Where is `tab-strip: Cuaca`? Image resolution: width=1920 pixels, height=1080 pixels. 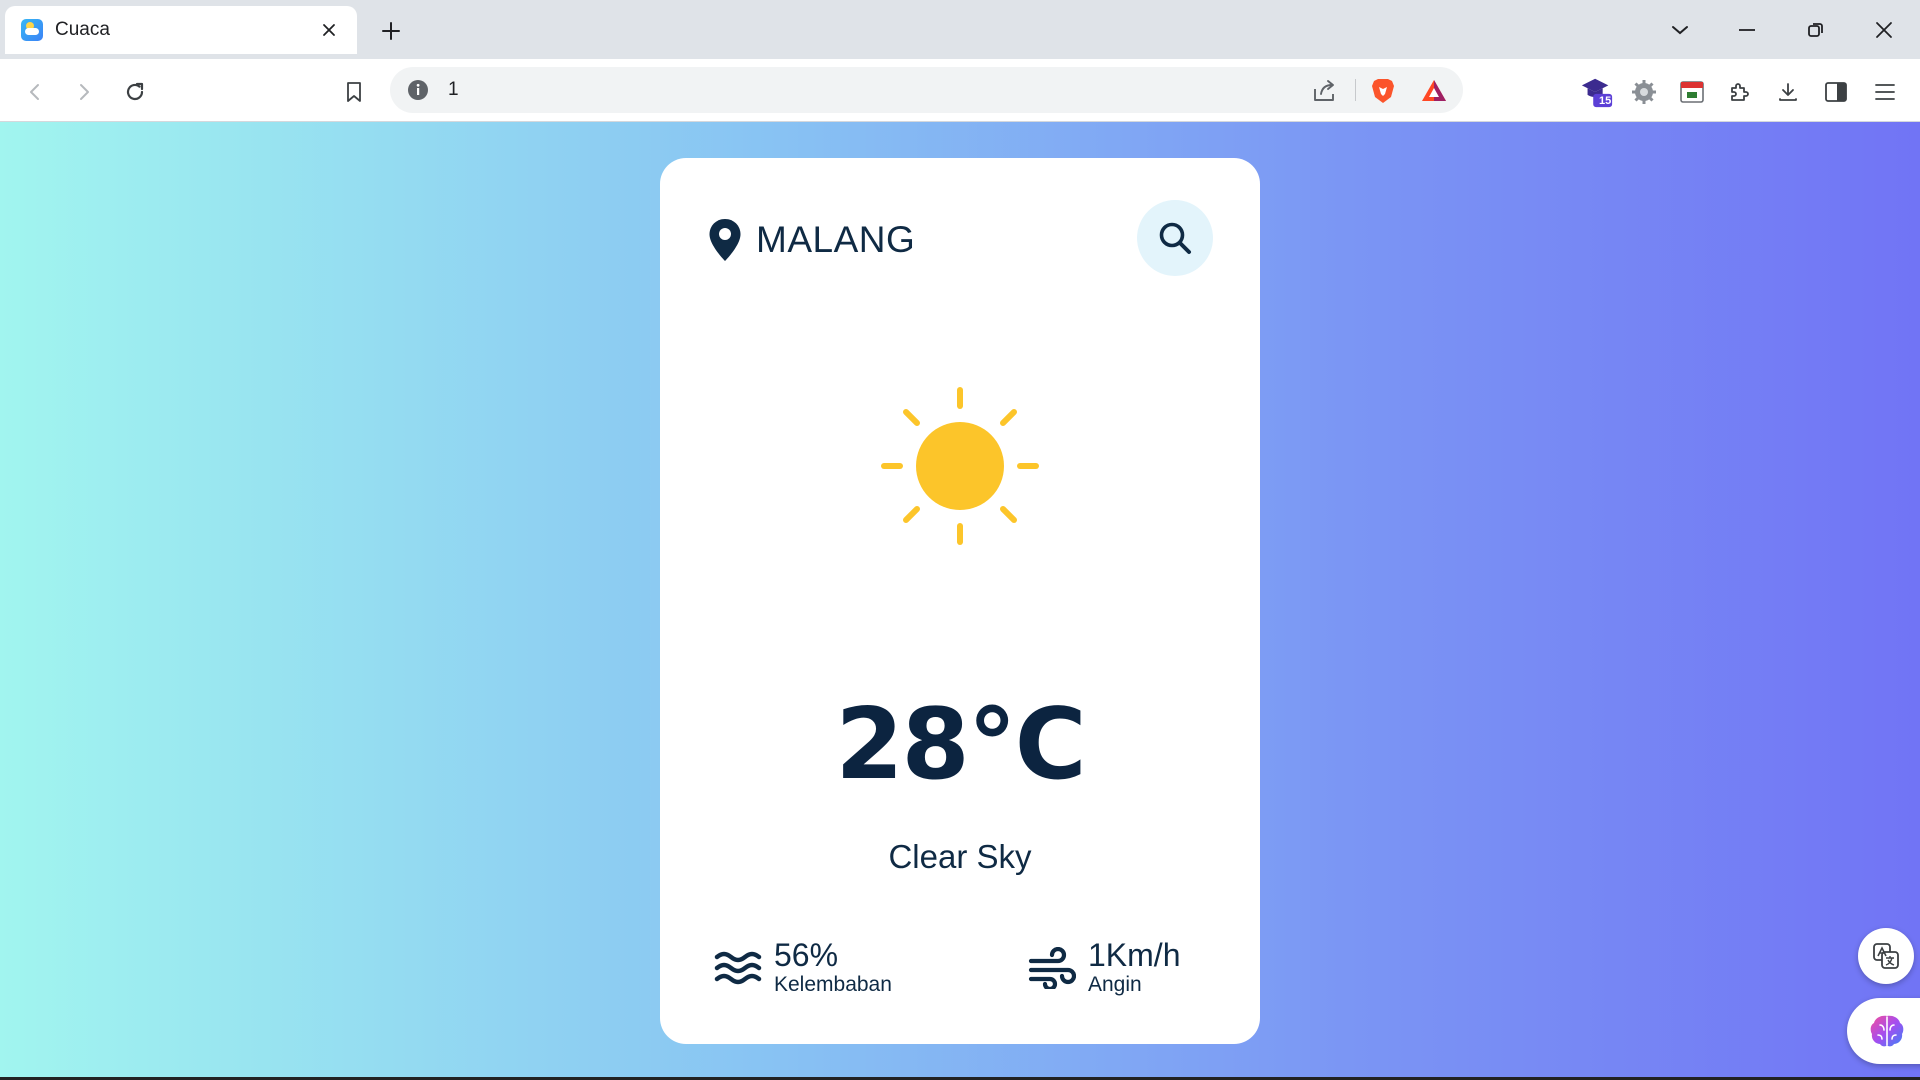 tab-strip: Cuaca is located at coordinates (960, 29).